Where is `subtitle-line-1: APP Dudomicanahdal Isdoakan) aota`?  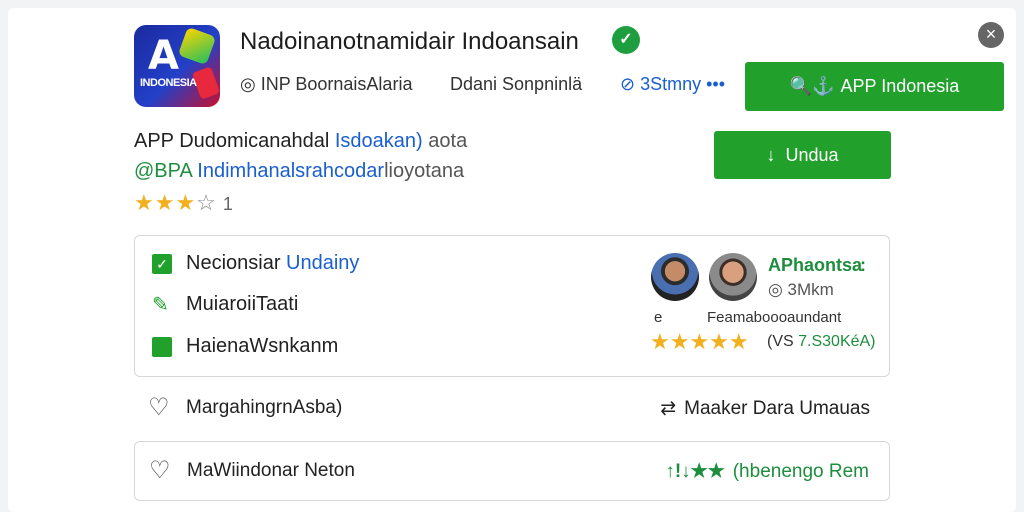
subtitle-line-1: APP Dudomicanahdal Isdoakan) aota is located at coordinates (300, 141).